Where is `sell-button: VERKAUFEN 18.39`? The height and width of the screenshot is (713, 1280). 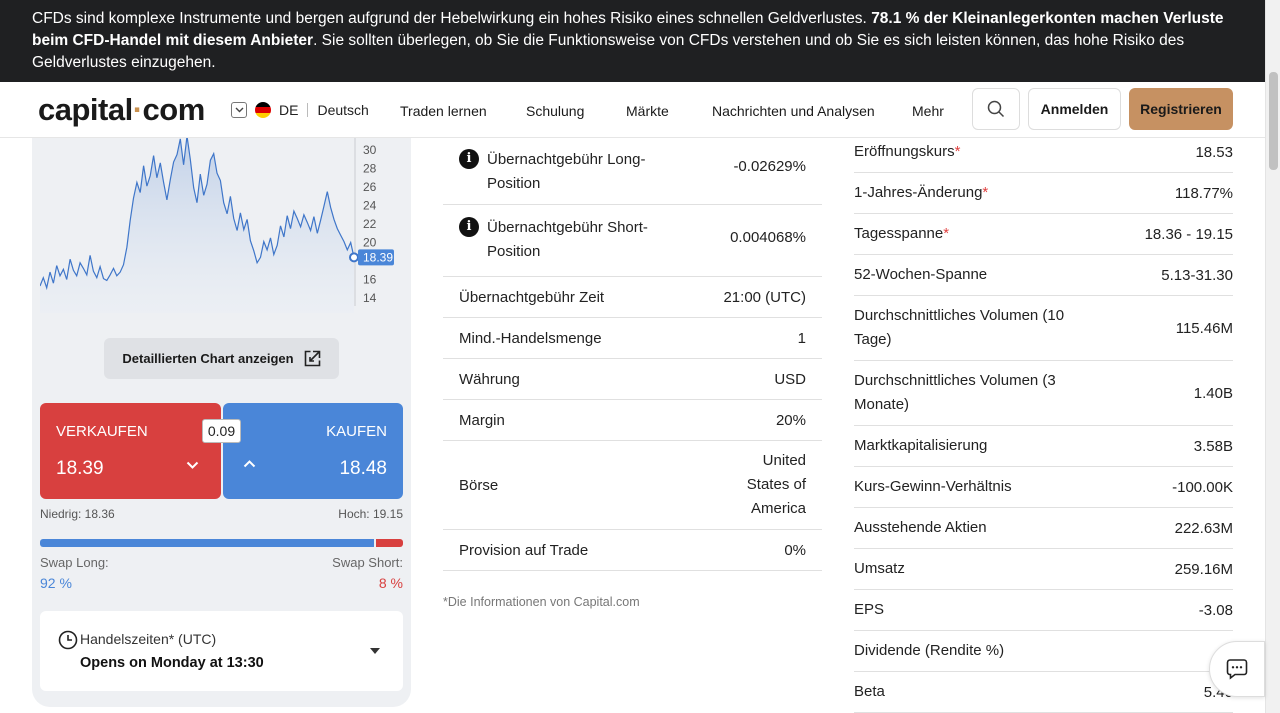 sell-button: VERKAUFEN 18.39 is located at coordinates (130, 451).